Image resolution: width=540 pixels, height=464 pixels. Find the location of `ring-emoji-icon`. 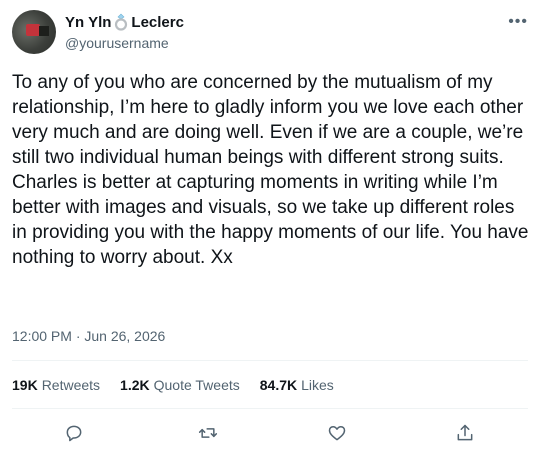

ring-emoji-icon is located at coordinates (121, 22).